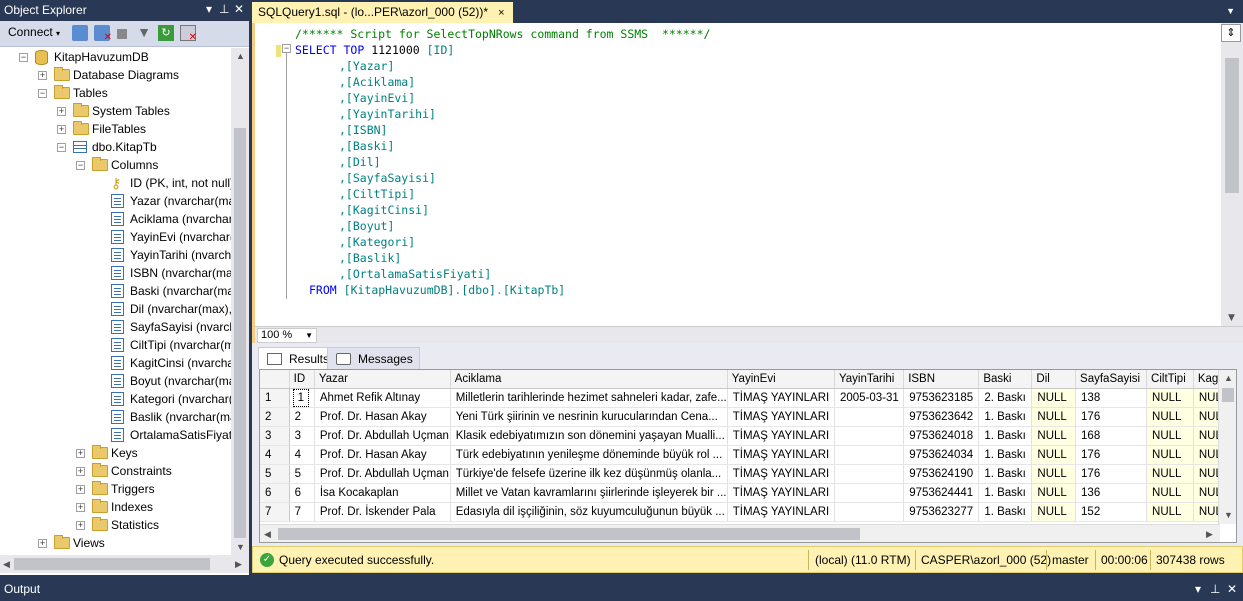  Describe the element at coordinates (115, 327) in the screenshot. I see `tree-node: SayfaSayisi (nvarchar(m` at that location.